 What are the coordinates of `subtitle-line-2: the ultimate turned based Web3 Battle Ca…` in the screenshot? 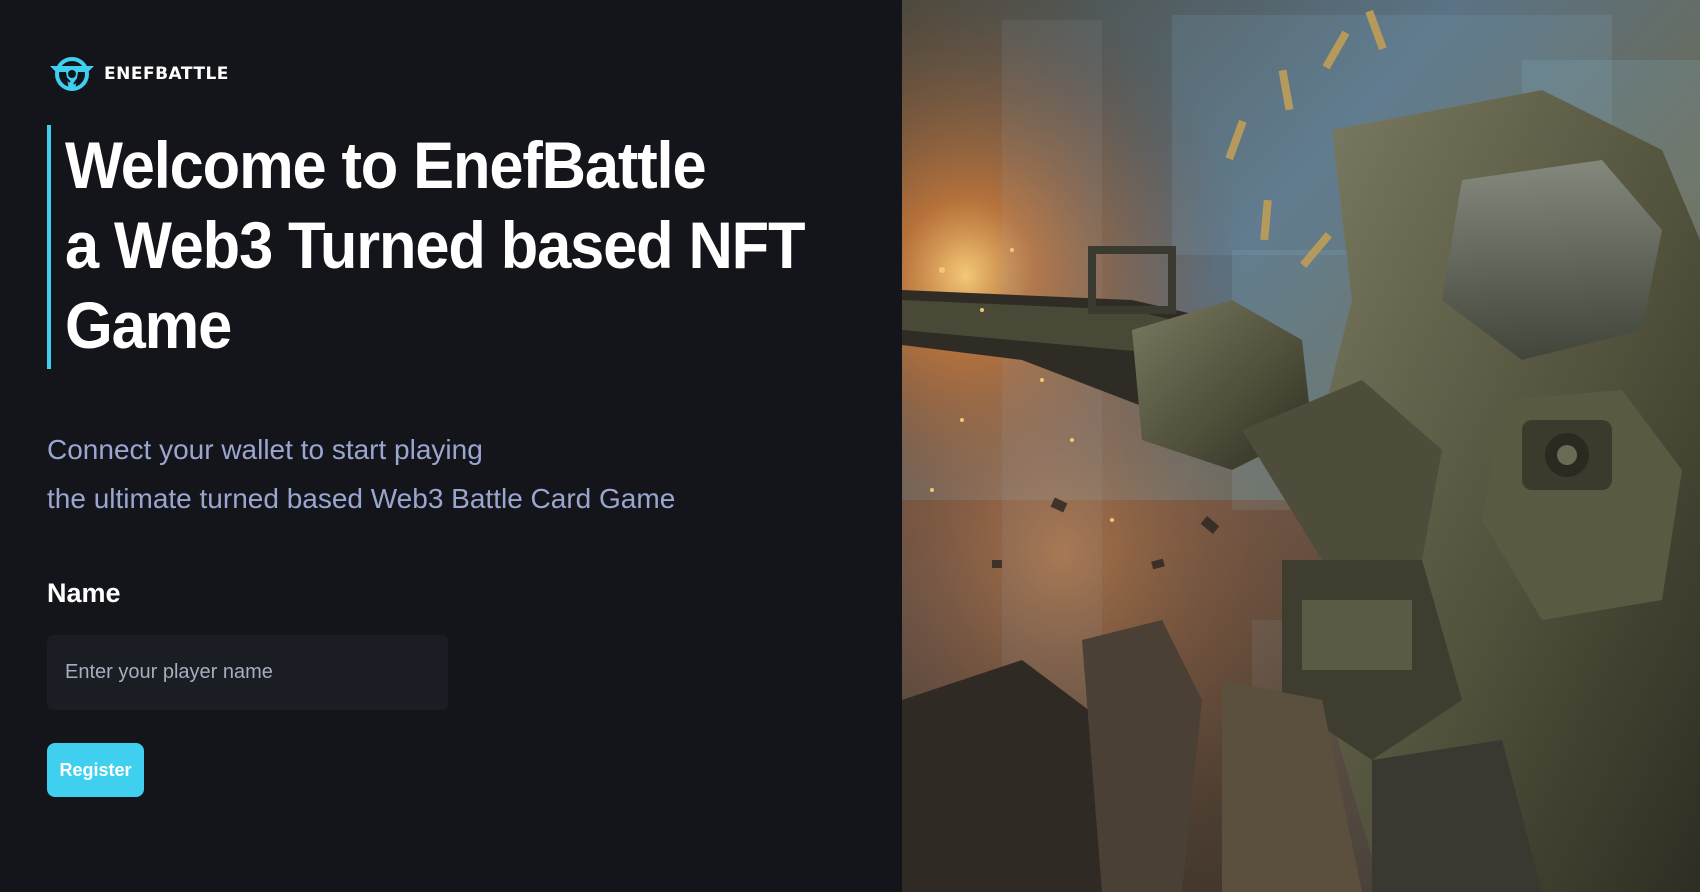 It's located at (361, 498).